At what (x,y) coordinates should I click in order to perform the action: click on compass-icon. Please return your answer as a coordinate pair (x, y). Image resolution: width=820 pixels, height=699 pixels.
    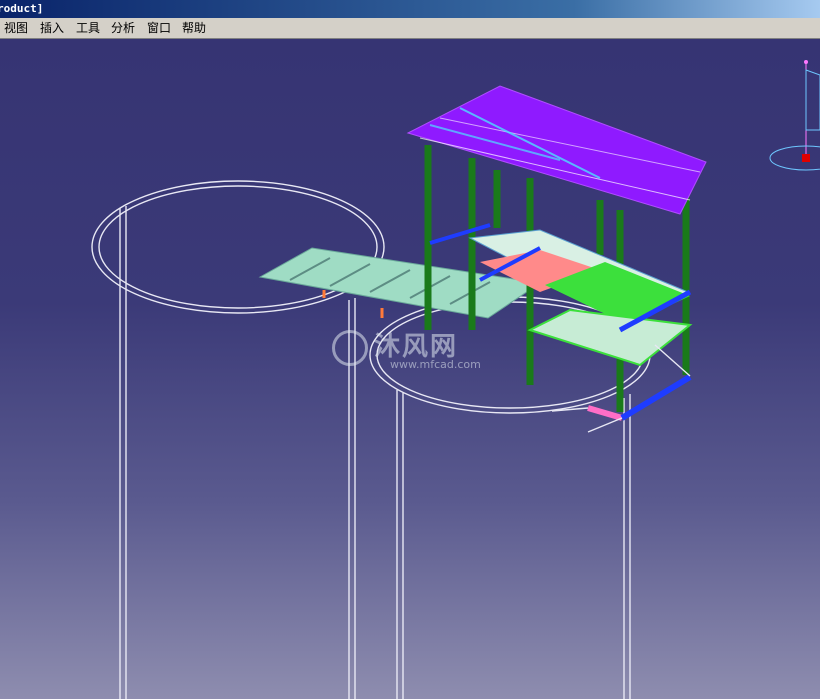
    Looking at the image, I should click on (794, 115).